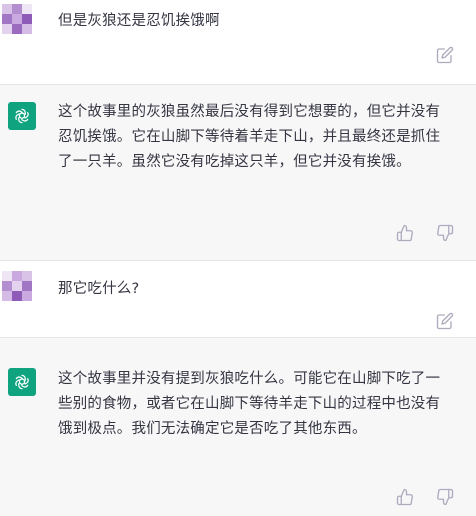  I want to click on user-message-text: 但是灰狼还是忍饥挨饿啊, so click(139, 21).